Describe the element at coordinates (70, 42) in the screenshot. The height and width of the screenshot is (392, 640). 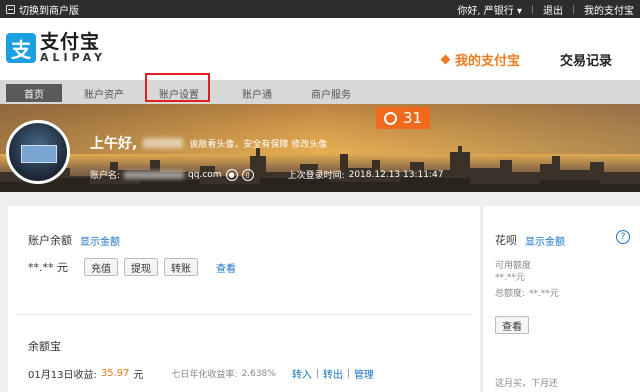
I see `logo-cn-text: 支付宝` at that location.